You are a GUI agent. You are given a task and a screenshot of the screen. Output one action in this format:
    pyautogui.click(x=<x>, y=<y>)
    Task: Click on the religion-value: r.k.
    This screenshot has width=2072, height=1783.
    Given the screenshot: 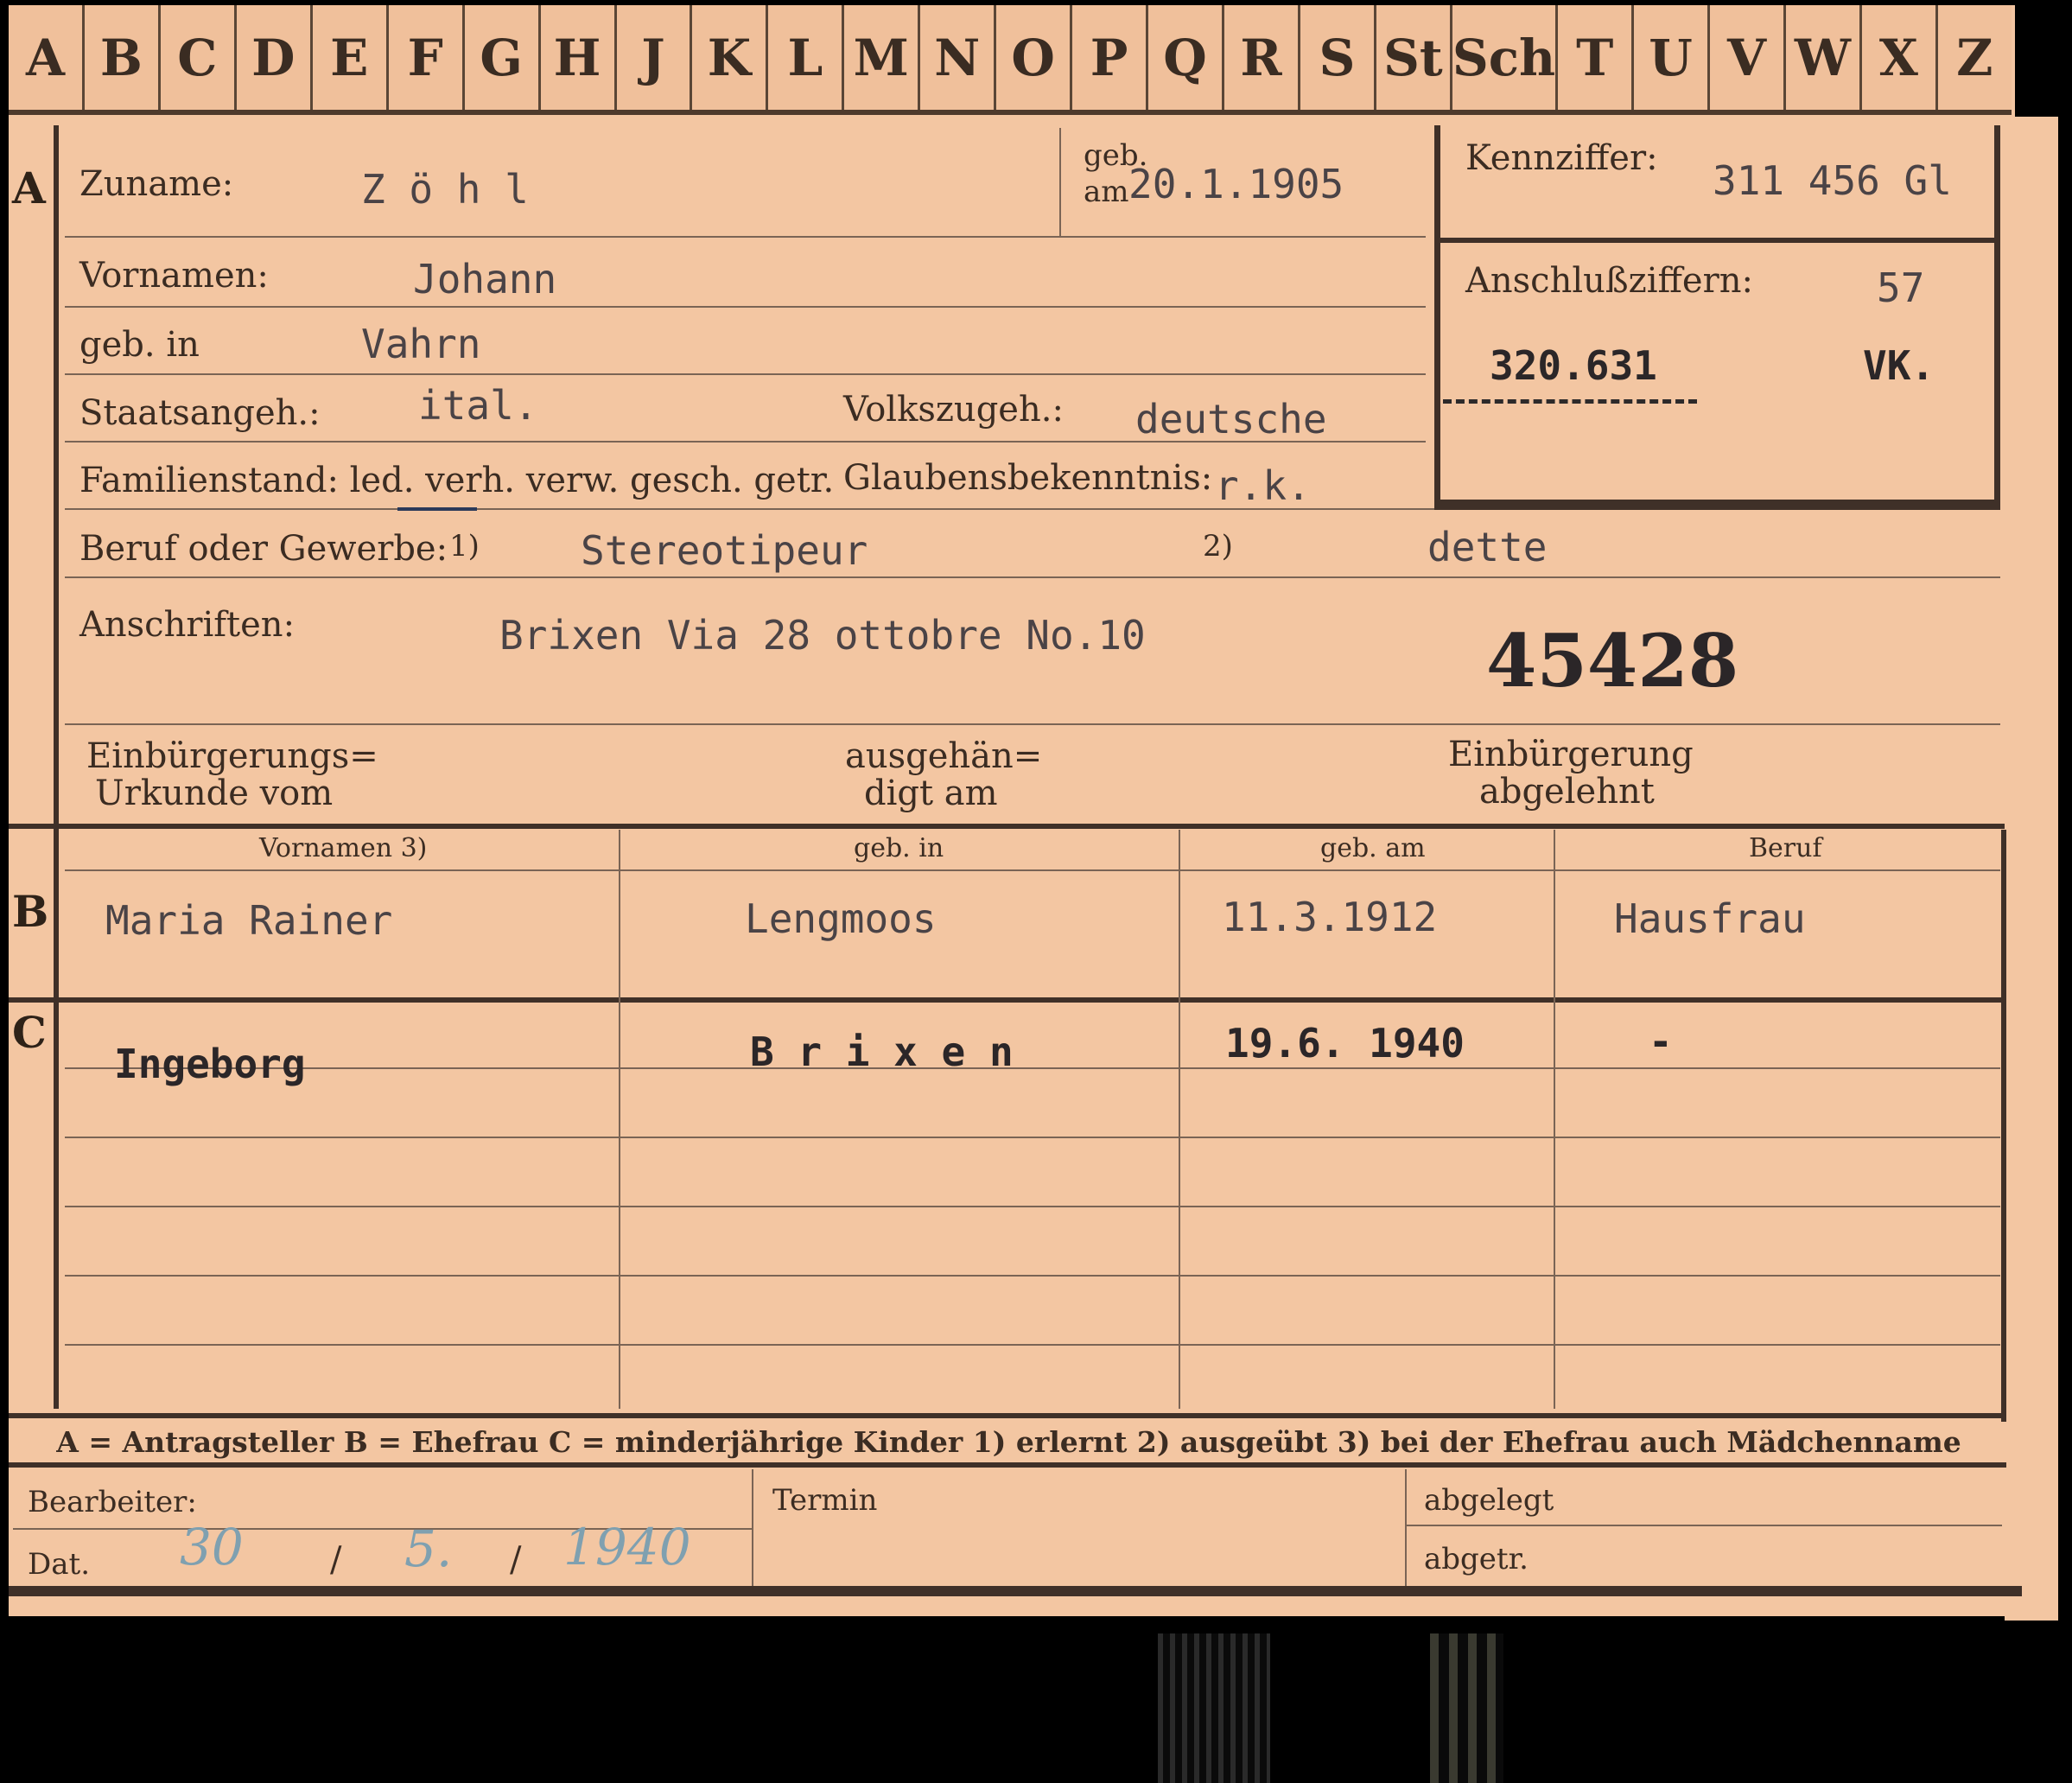 What is the action you would take?
    pyautogui.click(x=1263, y=485)
    